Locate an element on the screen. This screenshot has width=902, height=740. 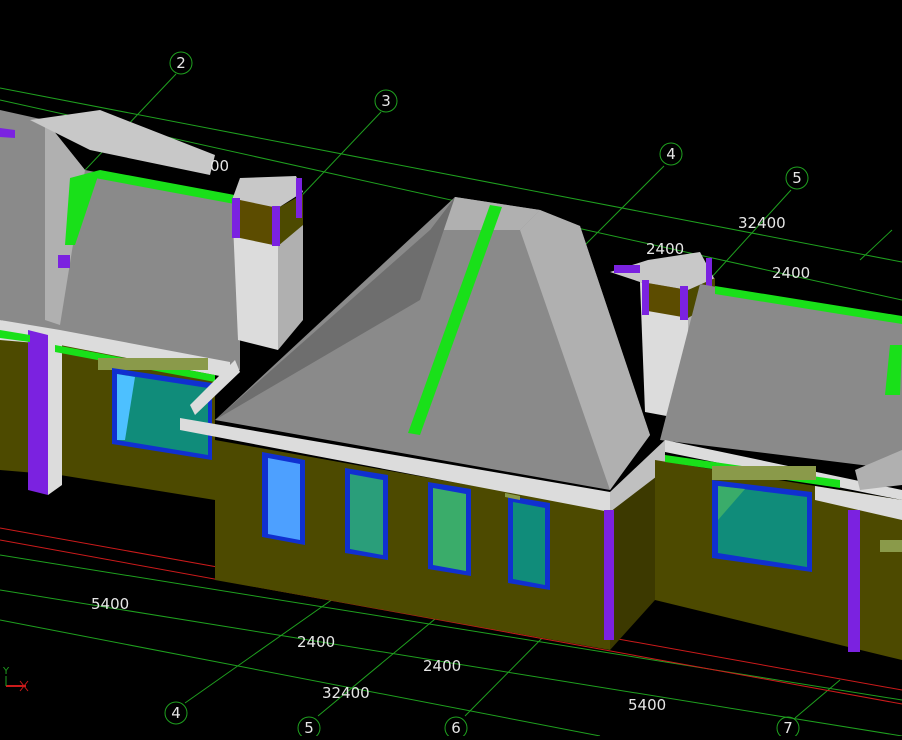
grid-bubble-label: 7 is located at coordinates (788, 727).